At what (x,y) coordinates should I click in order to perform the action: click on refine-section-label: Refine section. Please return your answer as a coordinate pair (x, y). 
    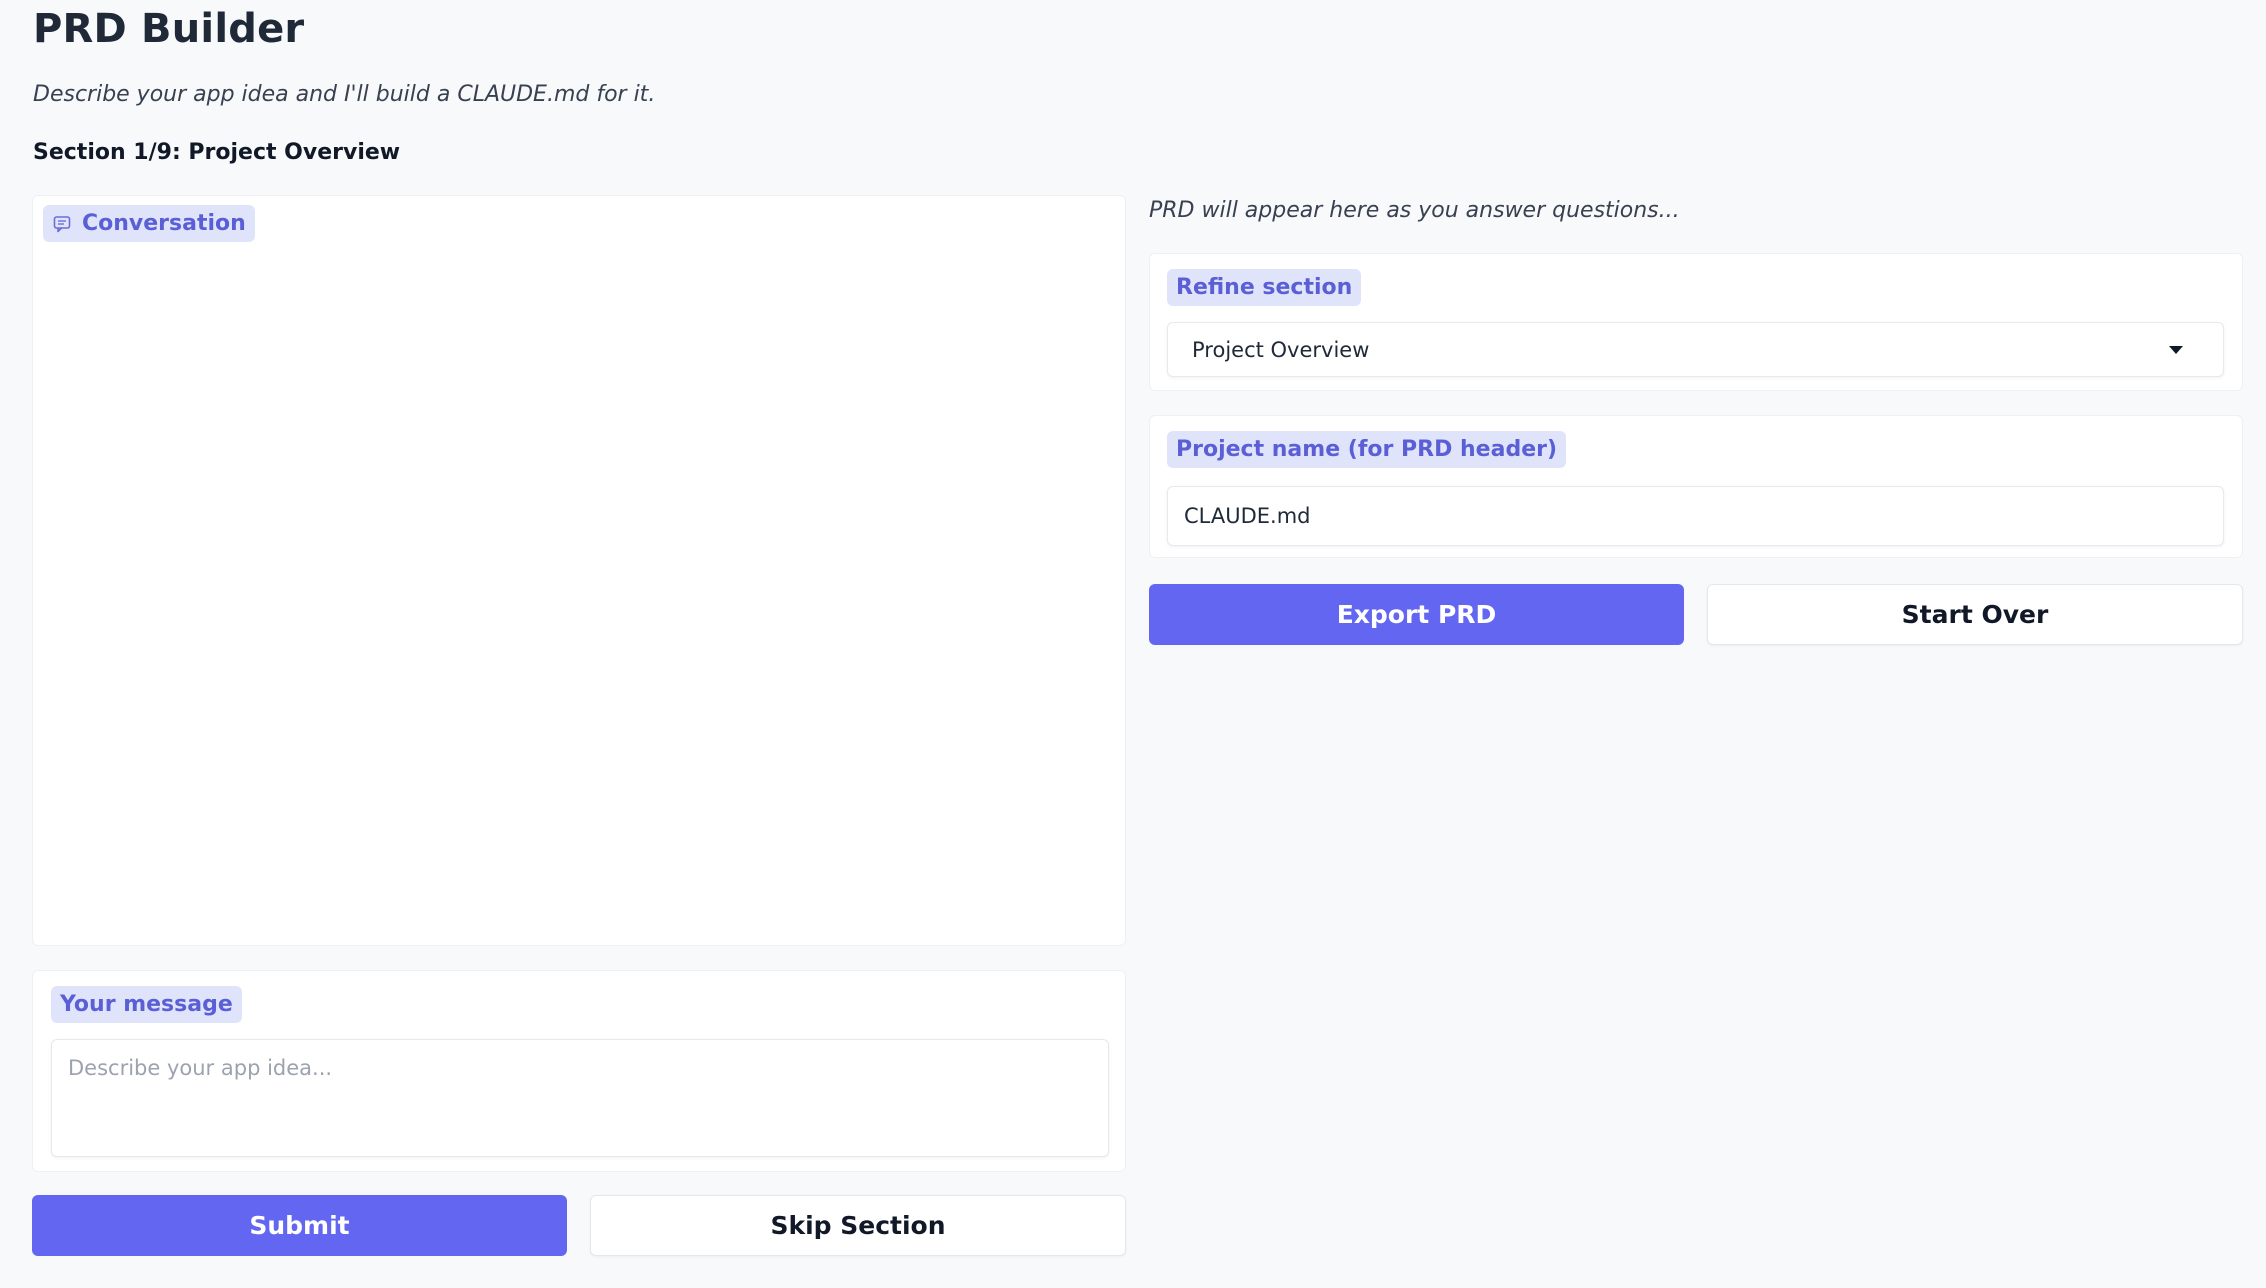
    Looking at the image, I should click on (1264, 287).